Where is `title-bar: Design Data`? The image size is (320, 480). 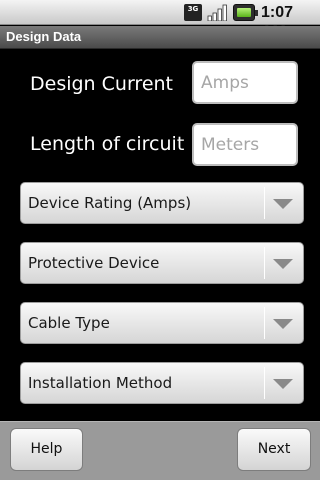 title-bar: Design Data is located at coordinates (160, 37).